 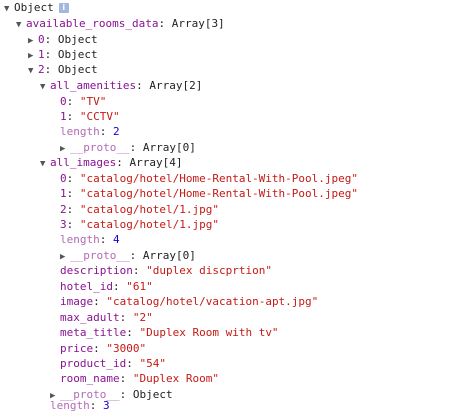 I want to click on root-object-row: ▼ Object i, so click(x=36, y=7).